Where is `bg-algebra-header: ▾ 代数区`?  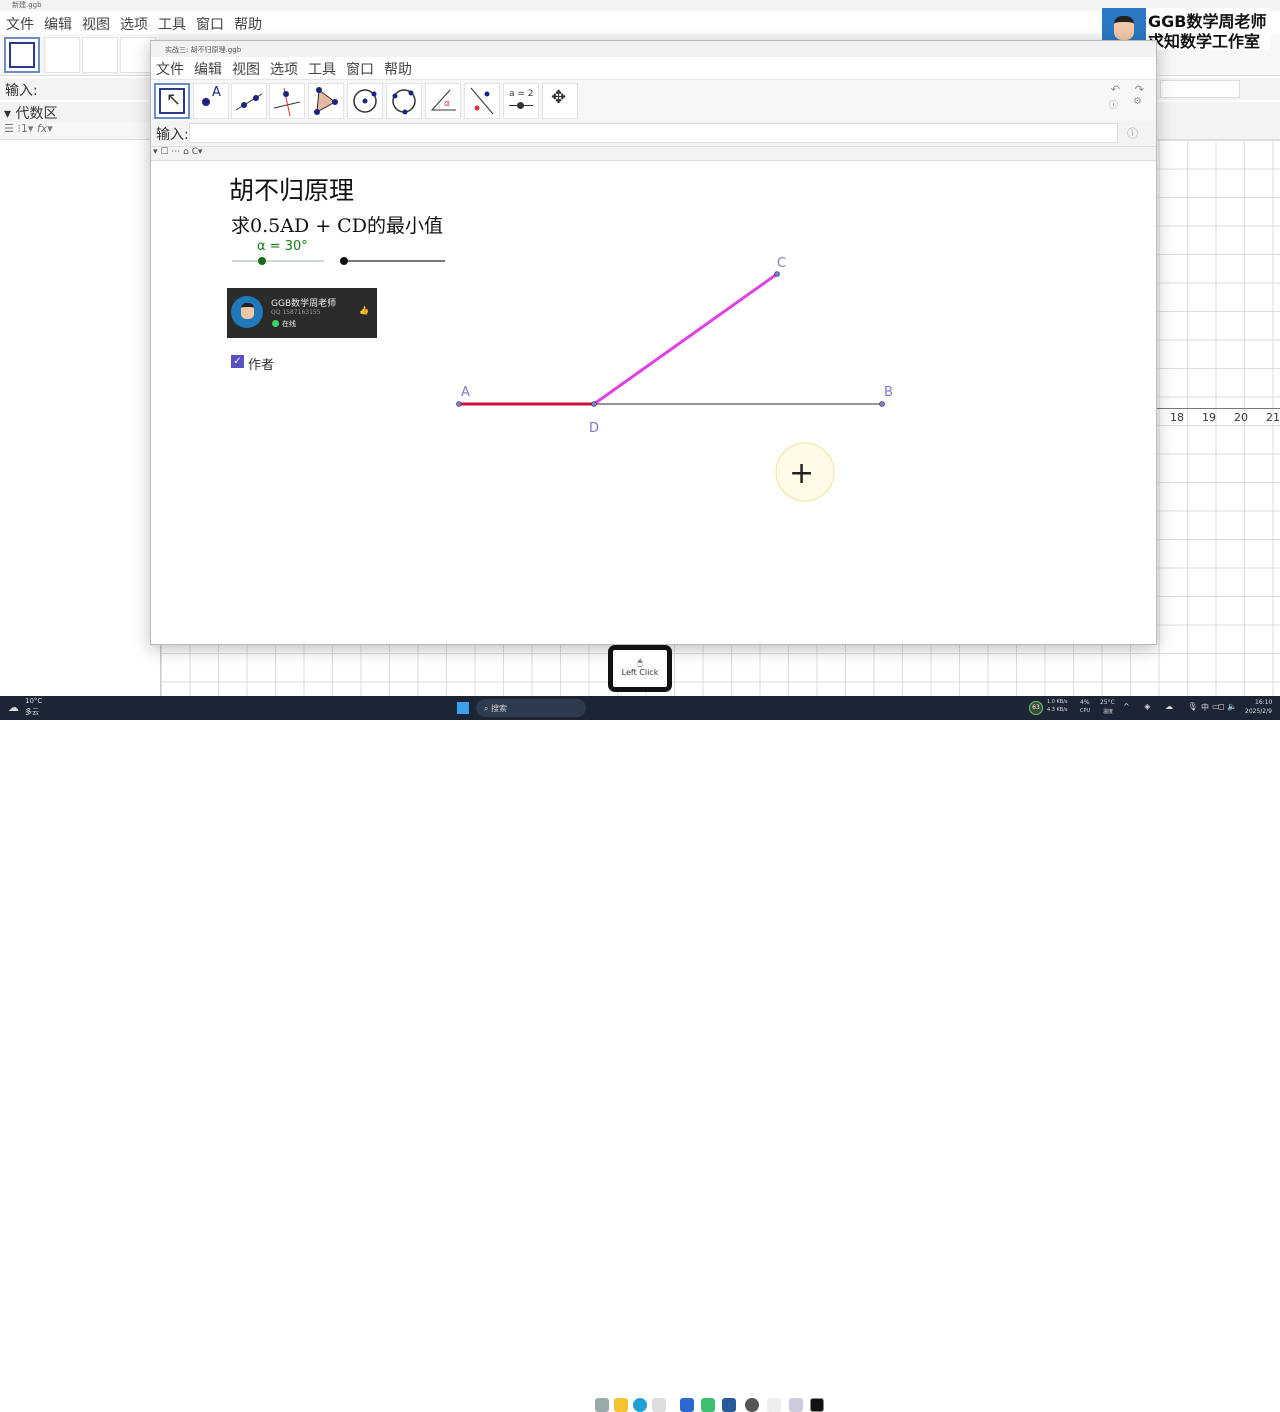 bg-algebra-header: ▾ 代数区 is located at coordinates (80, 112).